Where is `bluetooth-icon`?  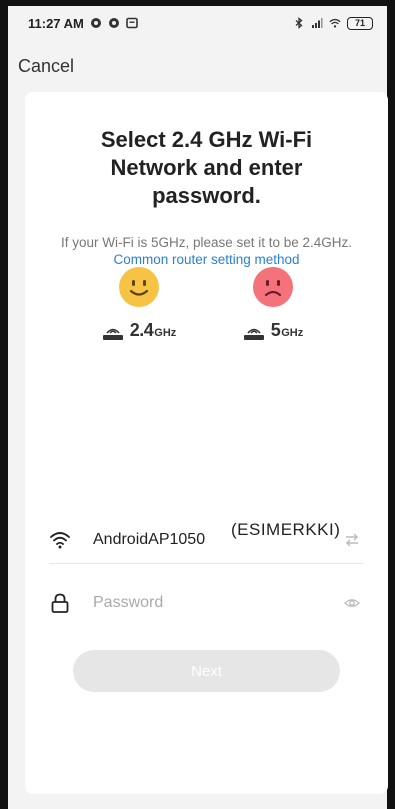 bluetooth-icon is located at coordinates (299, 23).